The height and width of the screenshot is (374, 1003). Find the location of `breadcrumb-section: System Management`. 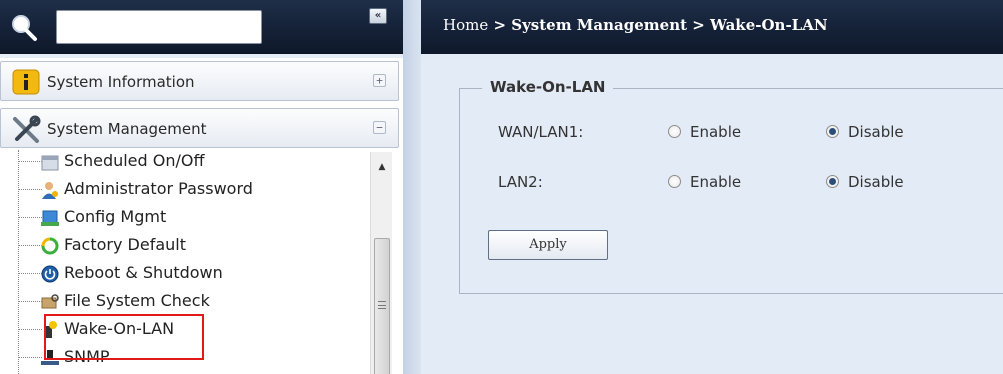

breadcrumb-section: System Management is located at coordinates (599, 25).